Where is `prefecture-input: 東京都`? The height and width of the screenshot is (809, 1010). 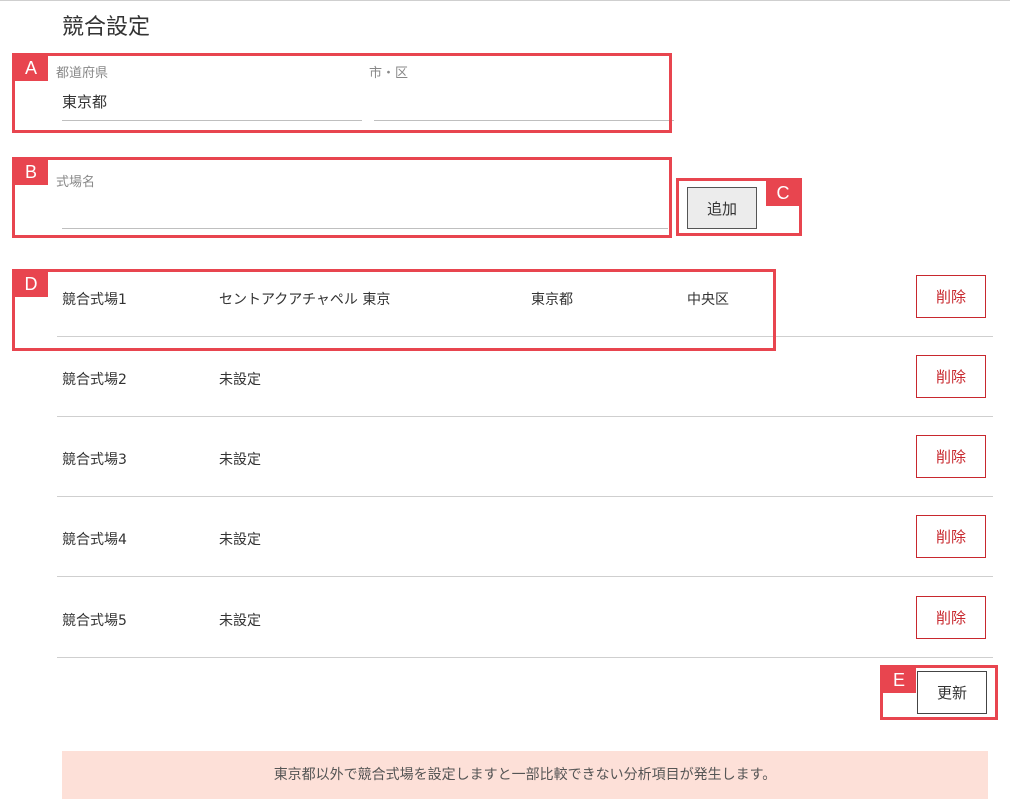 prefecture-input: 東京都 is located at coordinates (84, 101).